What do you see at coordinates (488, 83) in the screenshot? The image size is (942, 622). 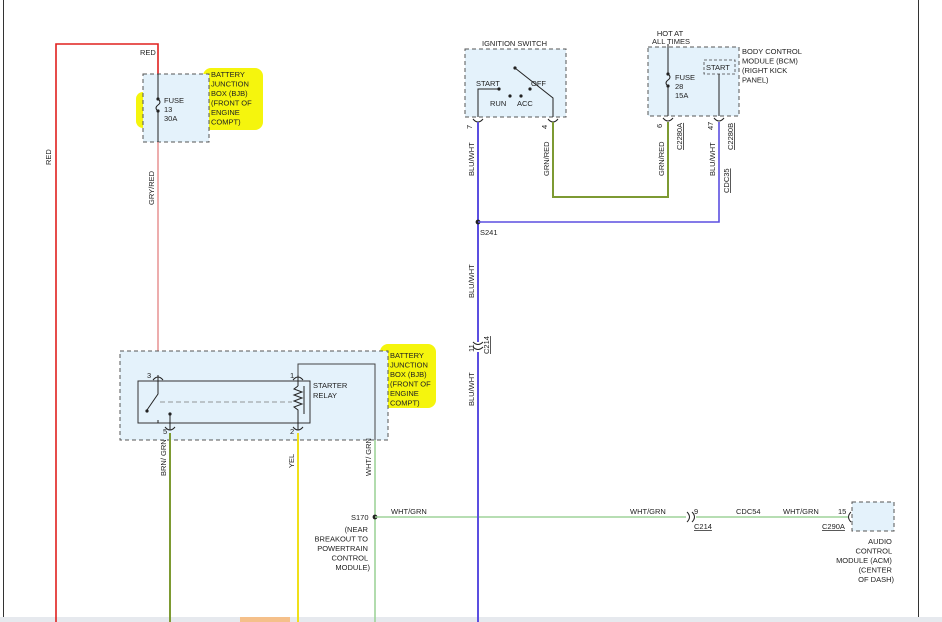 I see `ignition-start: START` at bounding box center [488, 83].